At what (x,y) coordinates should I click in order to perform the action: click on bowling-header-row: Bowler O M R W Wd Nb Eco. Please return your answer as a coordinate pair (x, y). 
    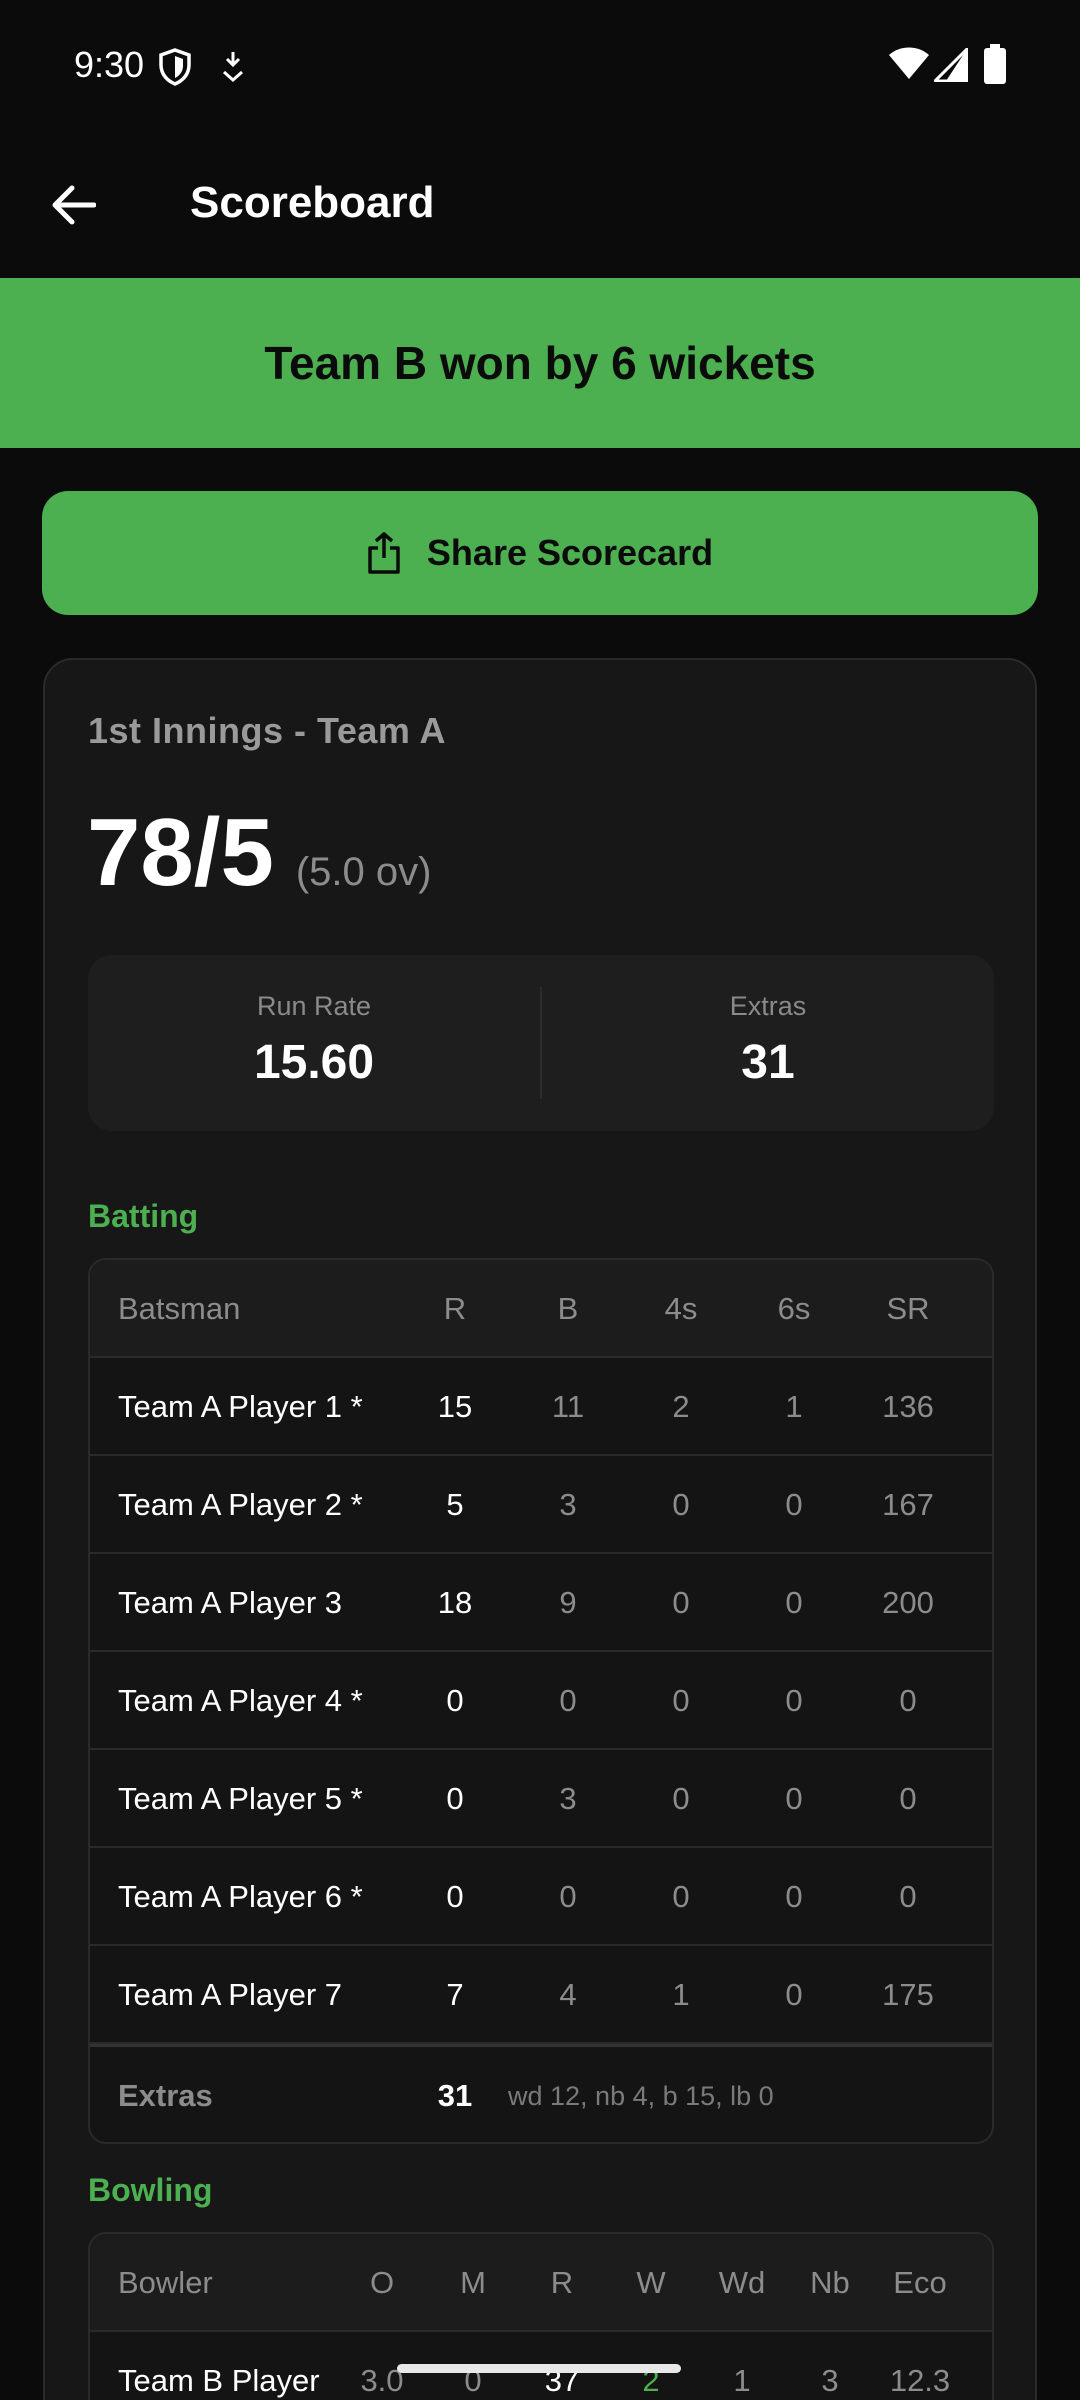
    Looking at the image, I should click on (541, 2283).